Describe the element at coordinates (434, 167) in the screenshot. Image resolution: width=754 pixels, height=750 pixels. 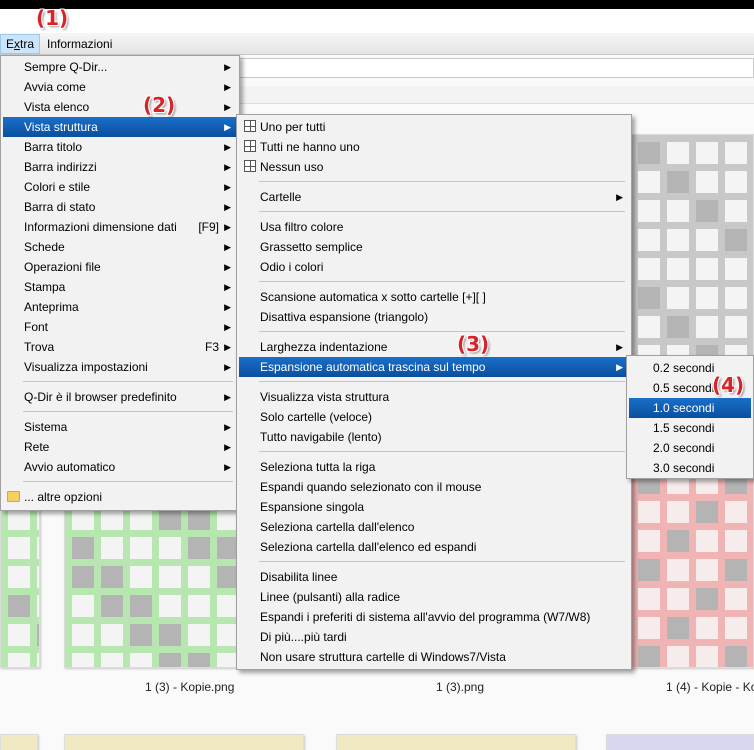
I see `menu-item-nessun-uso: Nessun uso` at that location.